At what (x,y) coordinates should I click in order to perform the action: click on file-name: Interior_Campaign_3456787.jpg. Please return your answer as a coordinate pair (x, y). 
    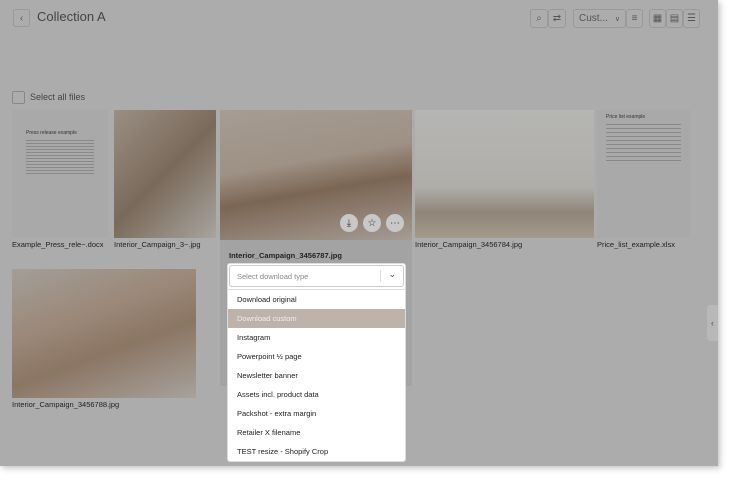
    Looking at the image, I should click on (285, 255).